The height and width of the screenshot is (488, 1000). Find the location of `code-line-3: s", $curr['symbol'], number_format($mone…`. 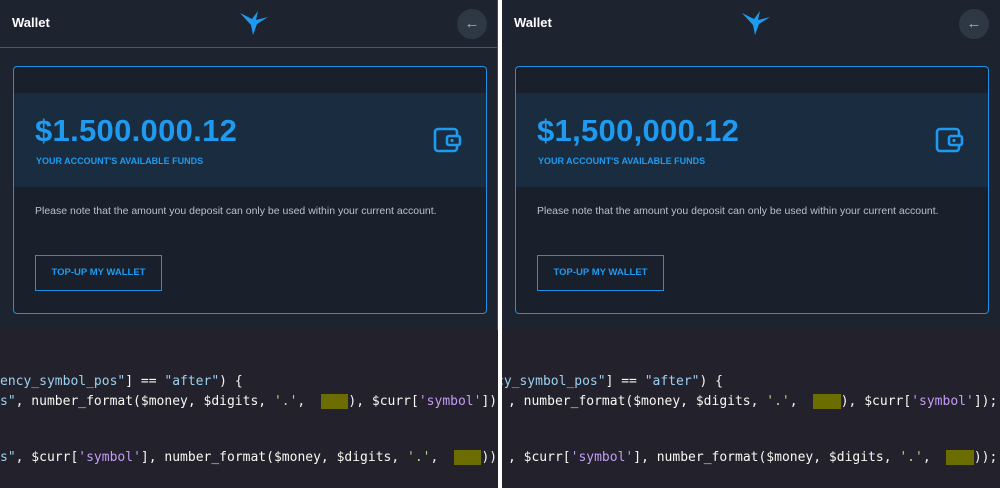

code-line-3: s", $curr['symbol'], number_format($mone… is located at coordinates (249, 457).